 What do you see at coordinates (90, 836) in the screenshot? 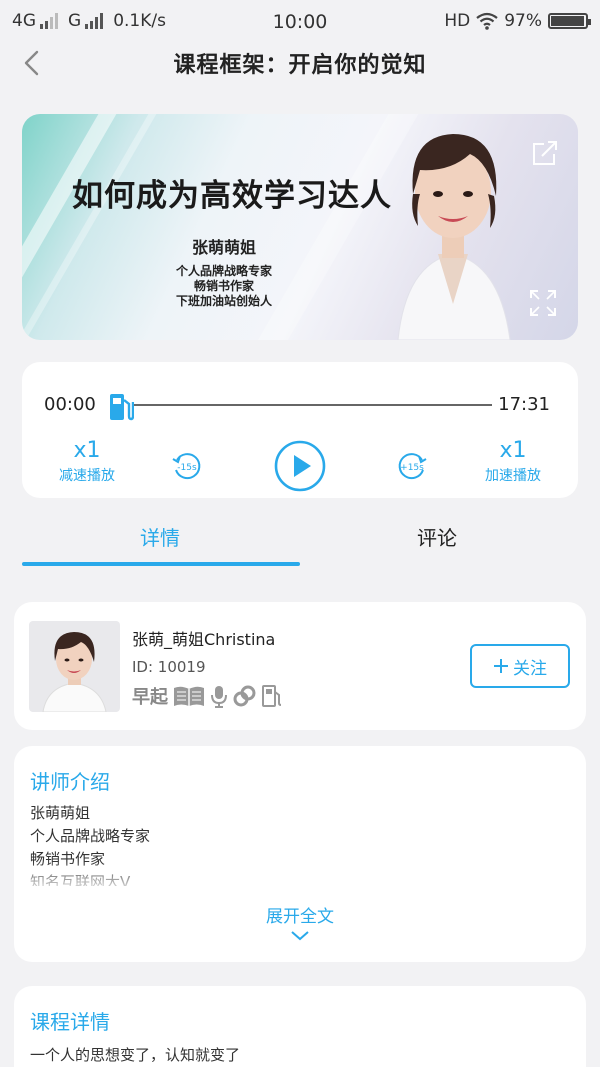
I see `intro-line: 个人品牌战略专家` at bounding box center [90, 836].